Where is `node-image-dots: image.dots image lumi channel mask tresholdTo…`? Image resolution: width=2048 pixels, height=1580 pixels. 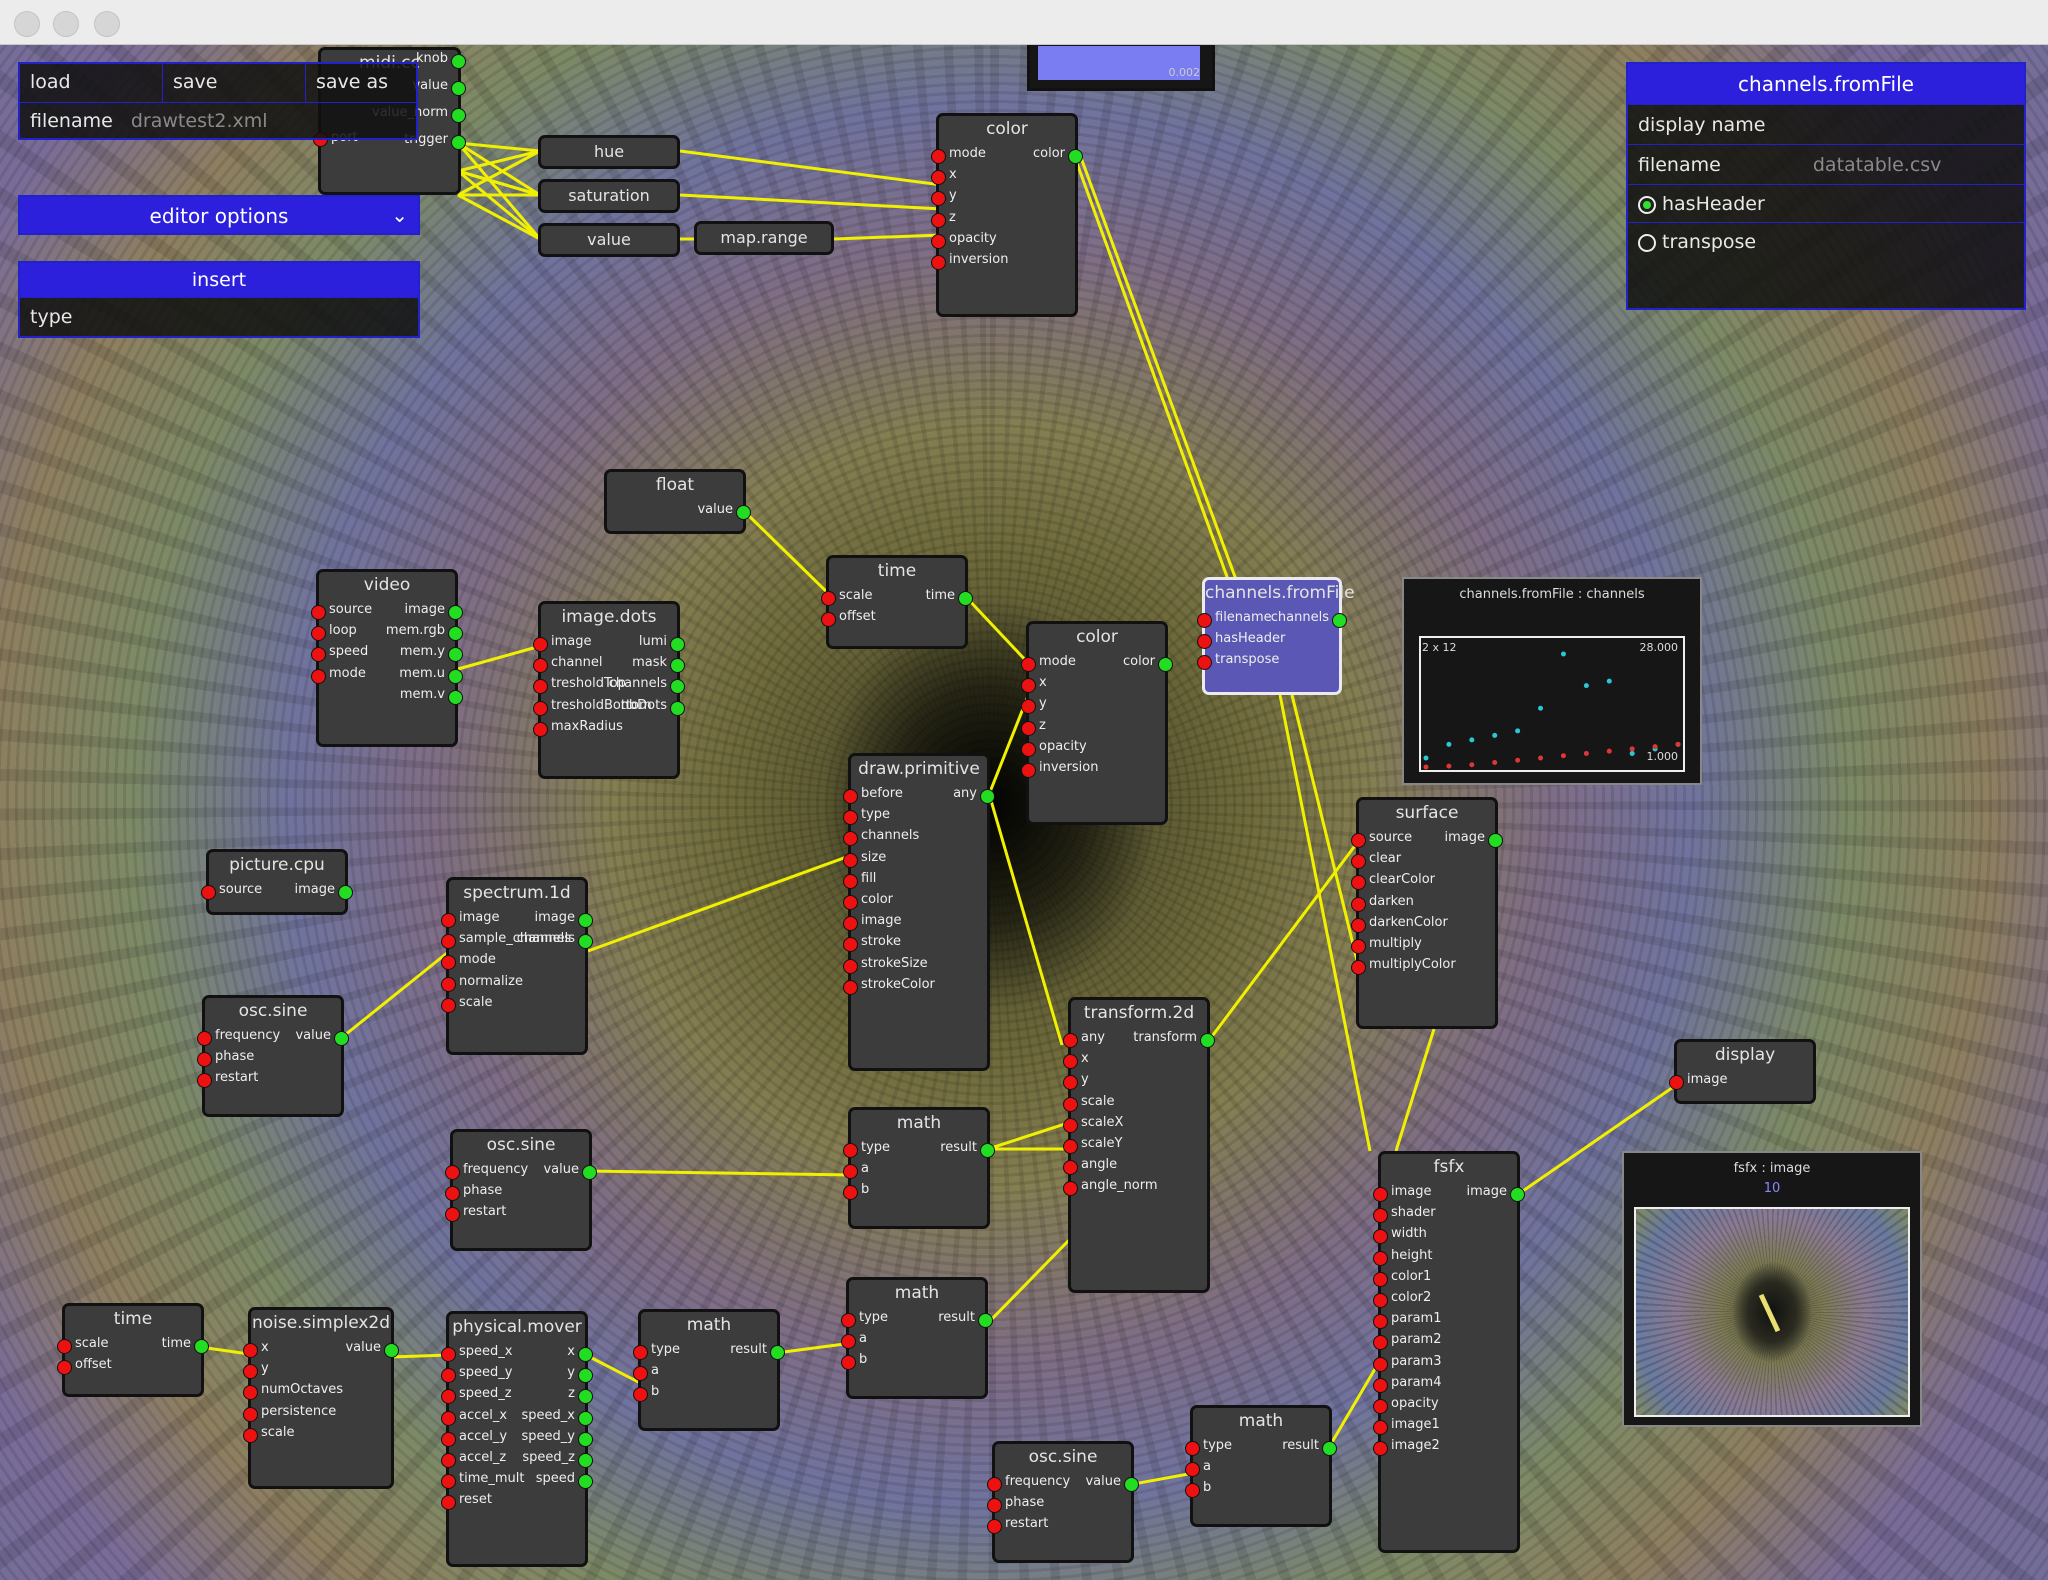
node-image-dots: image.dots image lumi channel mask tresholdTo… is located at coordinates (609, 690).